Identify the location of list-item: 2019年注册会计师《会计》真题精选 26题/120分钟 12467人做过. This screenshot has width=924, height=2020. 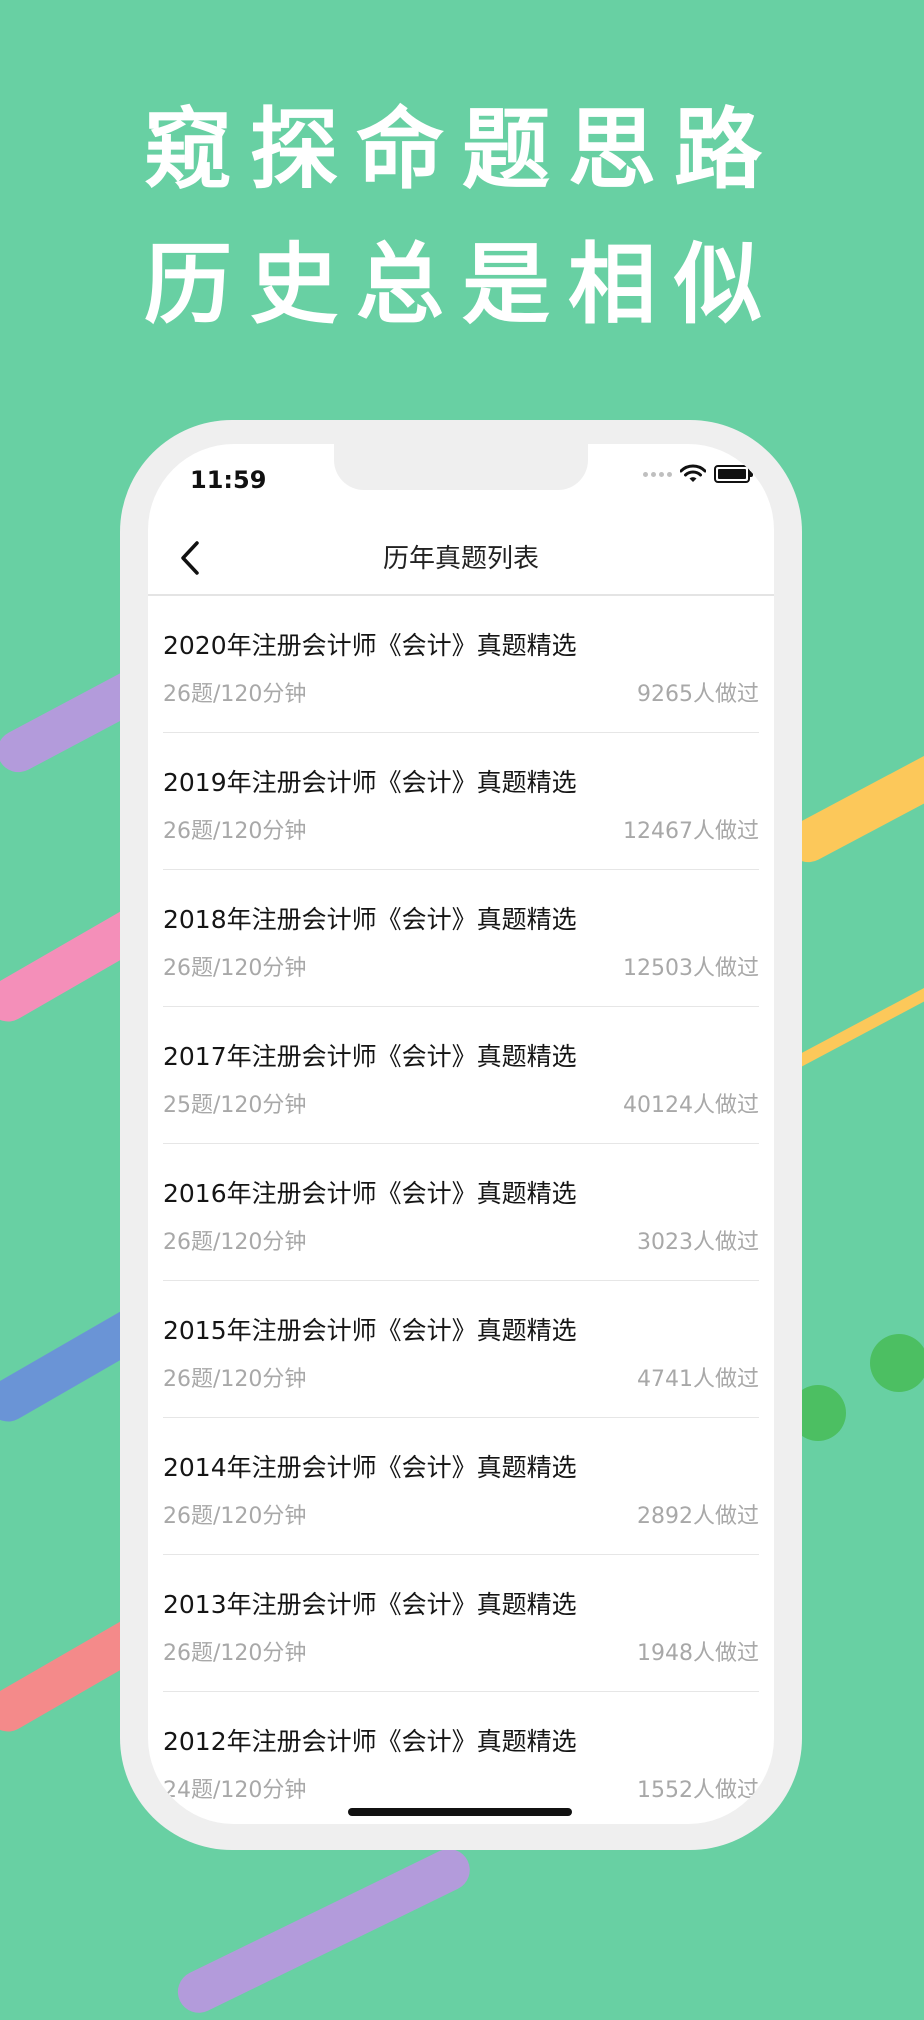
(461, 801).